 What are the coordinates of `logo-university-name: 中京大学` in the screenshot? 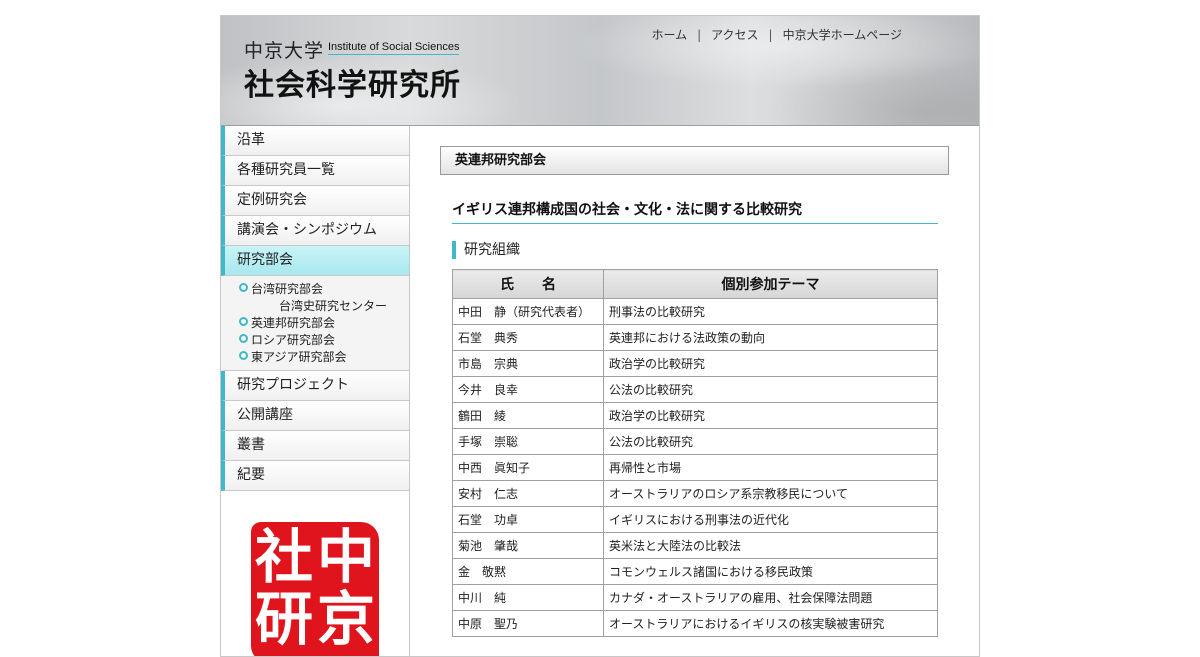 It's located at (284, 49).